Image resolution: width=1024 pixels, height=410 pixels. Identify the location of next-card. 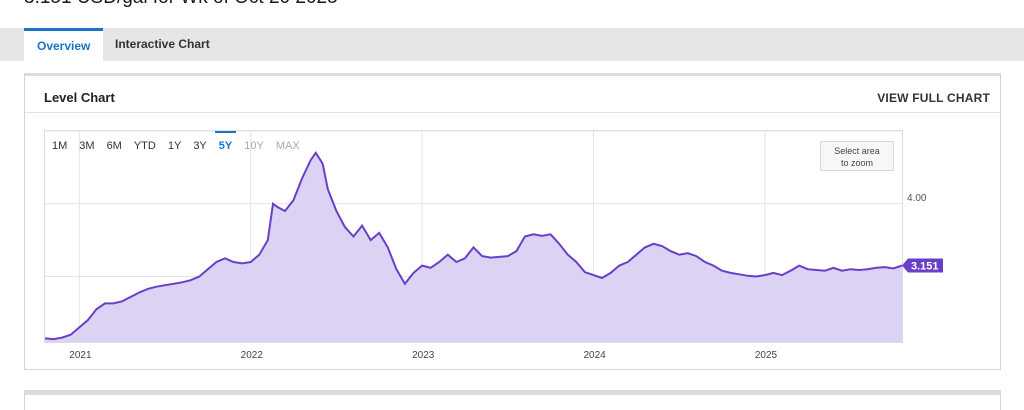
(512, 400).